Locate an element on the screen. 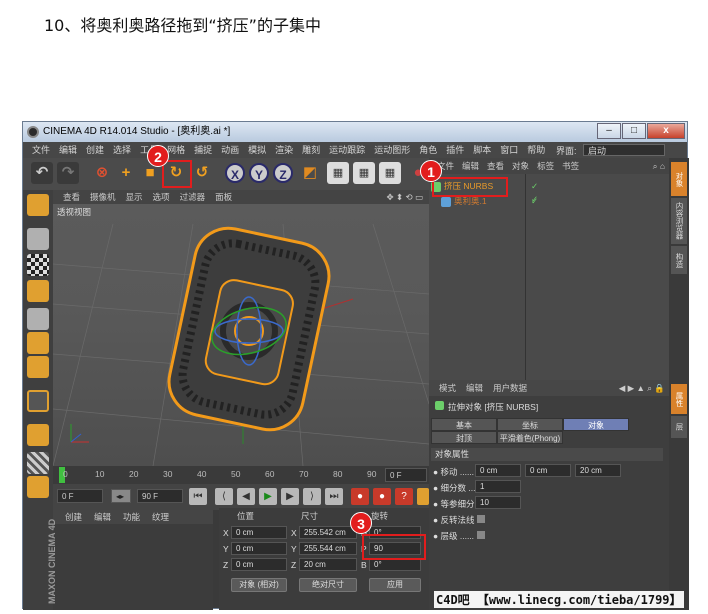 This screenshot has width=708, height=614. tab-attributes-vertical: 属性 is located at coordinates (679, 399).